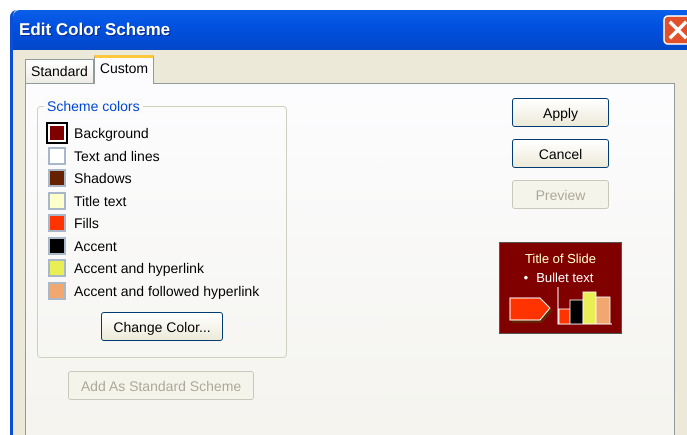 The width and height of the screenshot is (687, 435). What do you see at coordinates (584, 306) in the screenshot?
I see `bar-chart-icon` at bounding box center [584, 306].